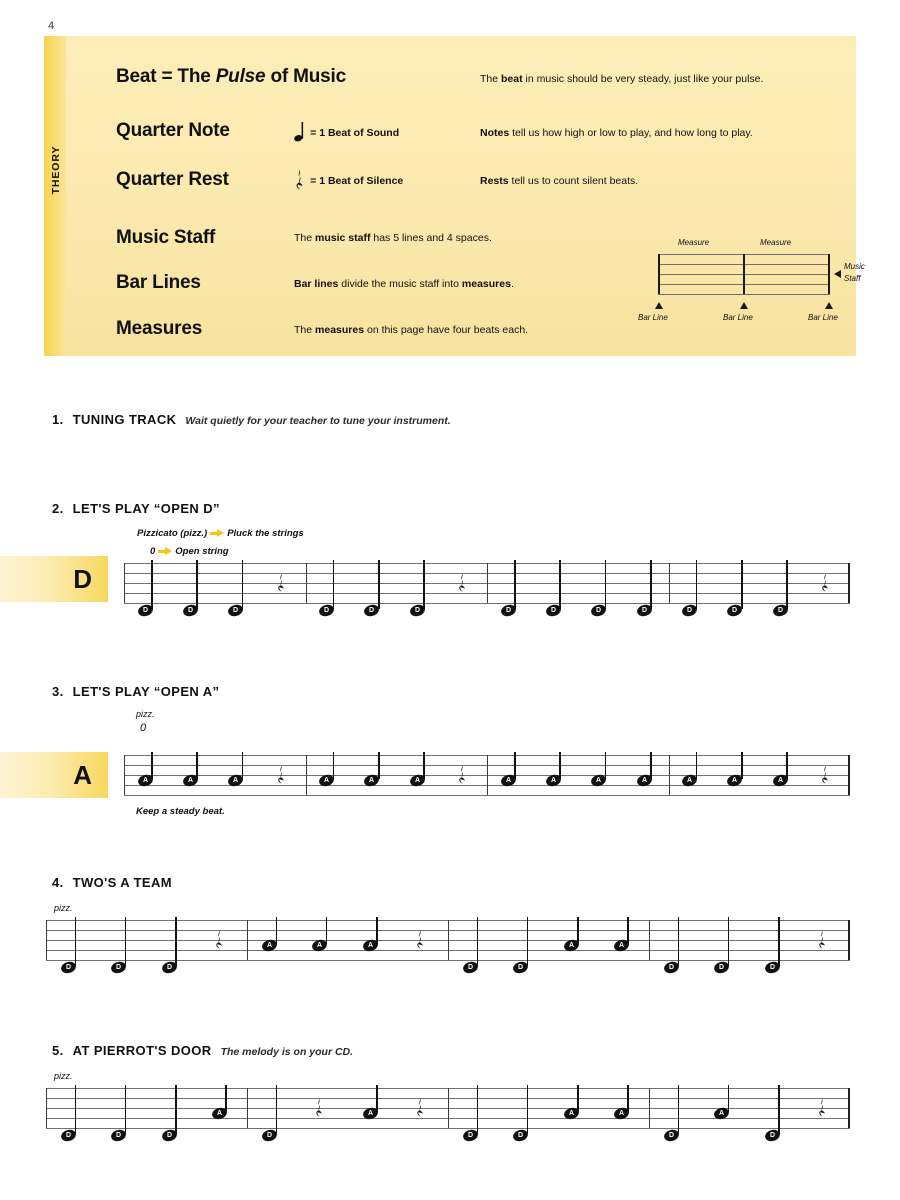  Describe the element at coordinates (400, 284) in the screenshot. I see `desc-post: divide the music staff into` at that location.